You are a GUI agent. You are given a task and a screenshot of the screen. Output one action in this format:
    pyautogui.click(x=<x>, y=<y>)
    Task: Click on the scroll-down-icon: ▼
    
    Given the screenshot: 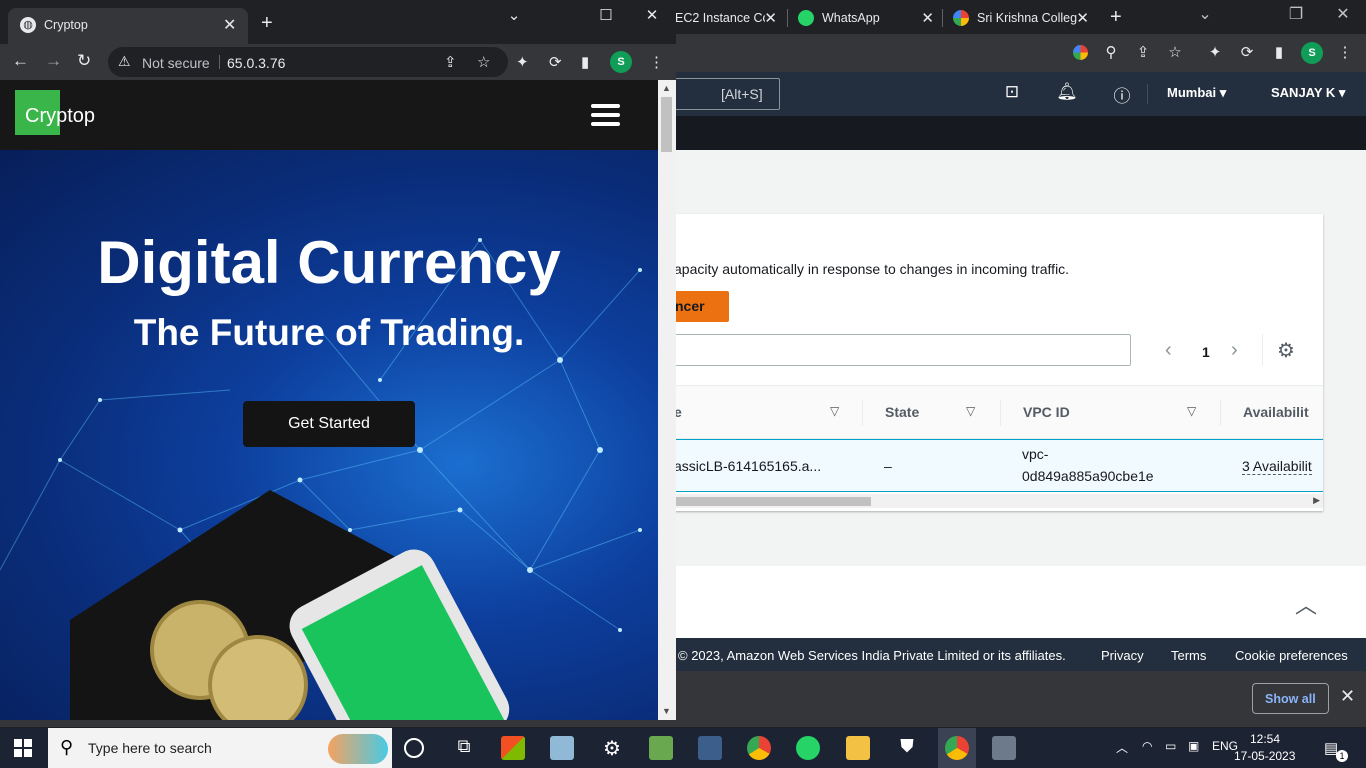 What is the action you would take?
    pyautogui.click(x=666, y=711)
    